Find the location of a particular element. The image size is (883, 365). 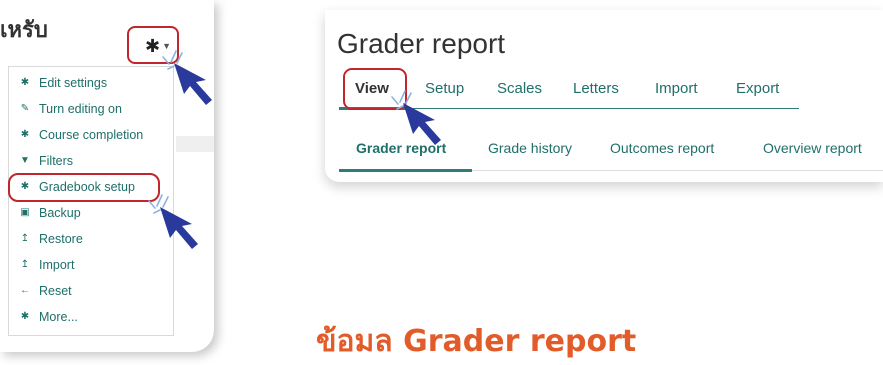

menu-item-label: Course completion is located at coordinates (91, 135).